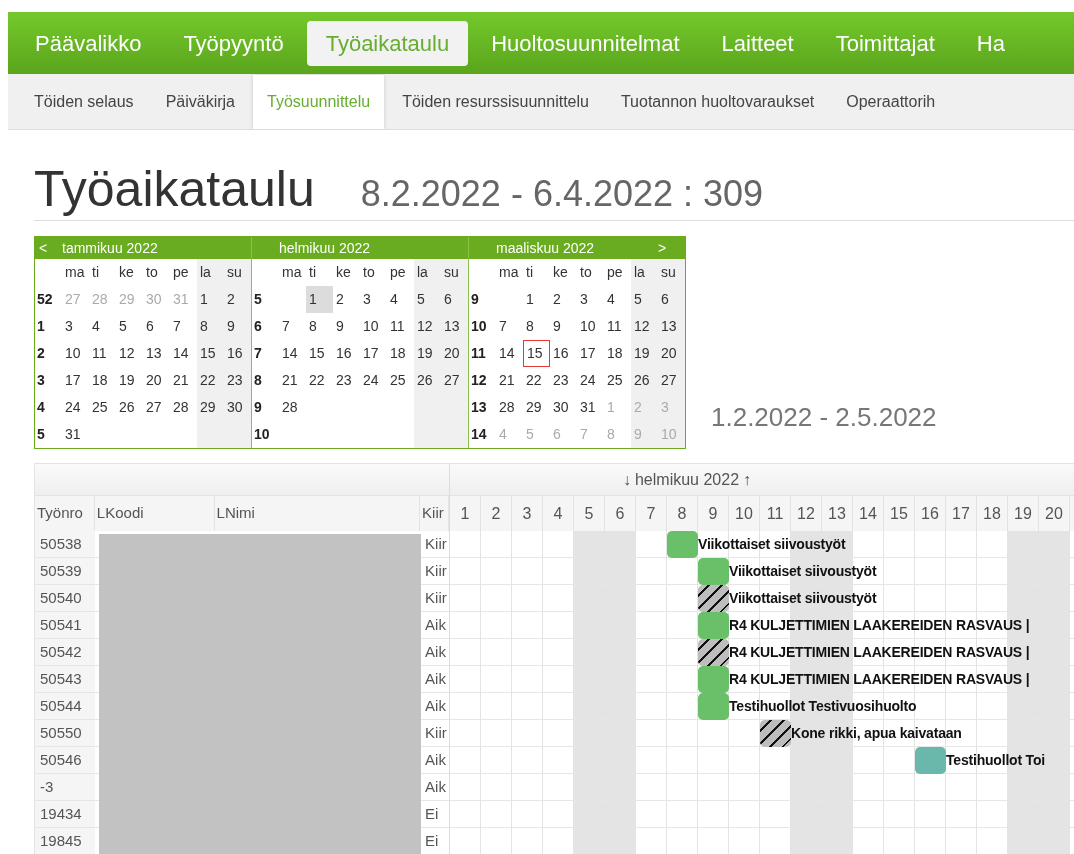 This screenshot has height=854, width=1074. Describe the element at coordinates (747, 479) in the screenshot. I see `next-month-button: ↑` at that location.